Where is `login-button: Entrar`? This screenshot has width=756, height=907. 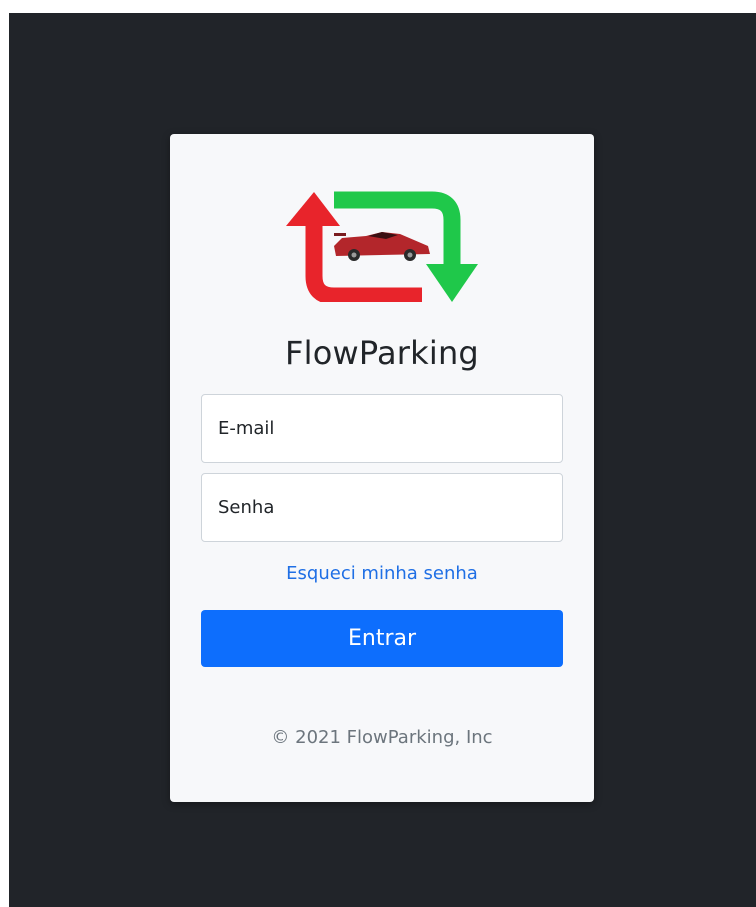
login-button: Entrar is located at coordinates (382, 638).